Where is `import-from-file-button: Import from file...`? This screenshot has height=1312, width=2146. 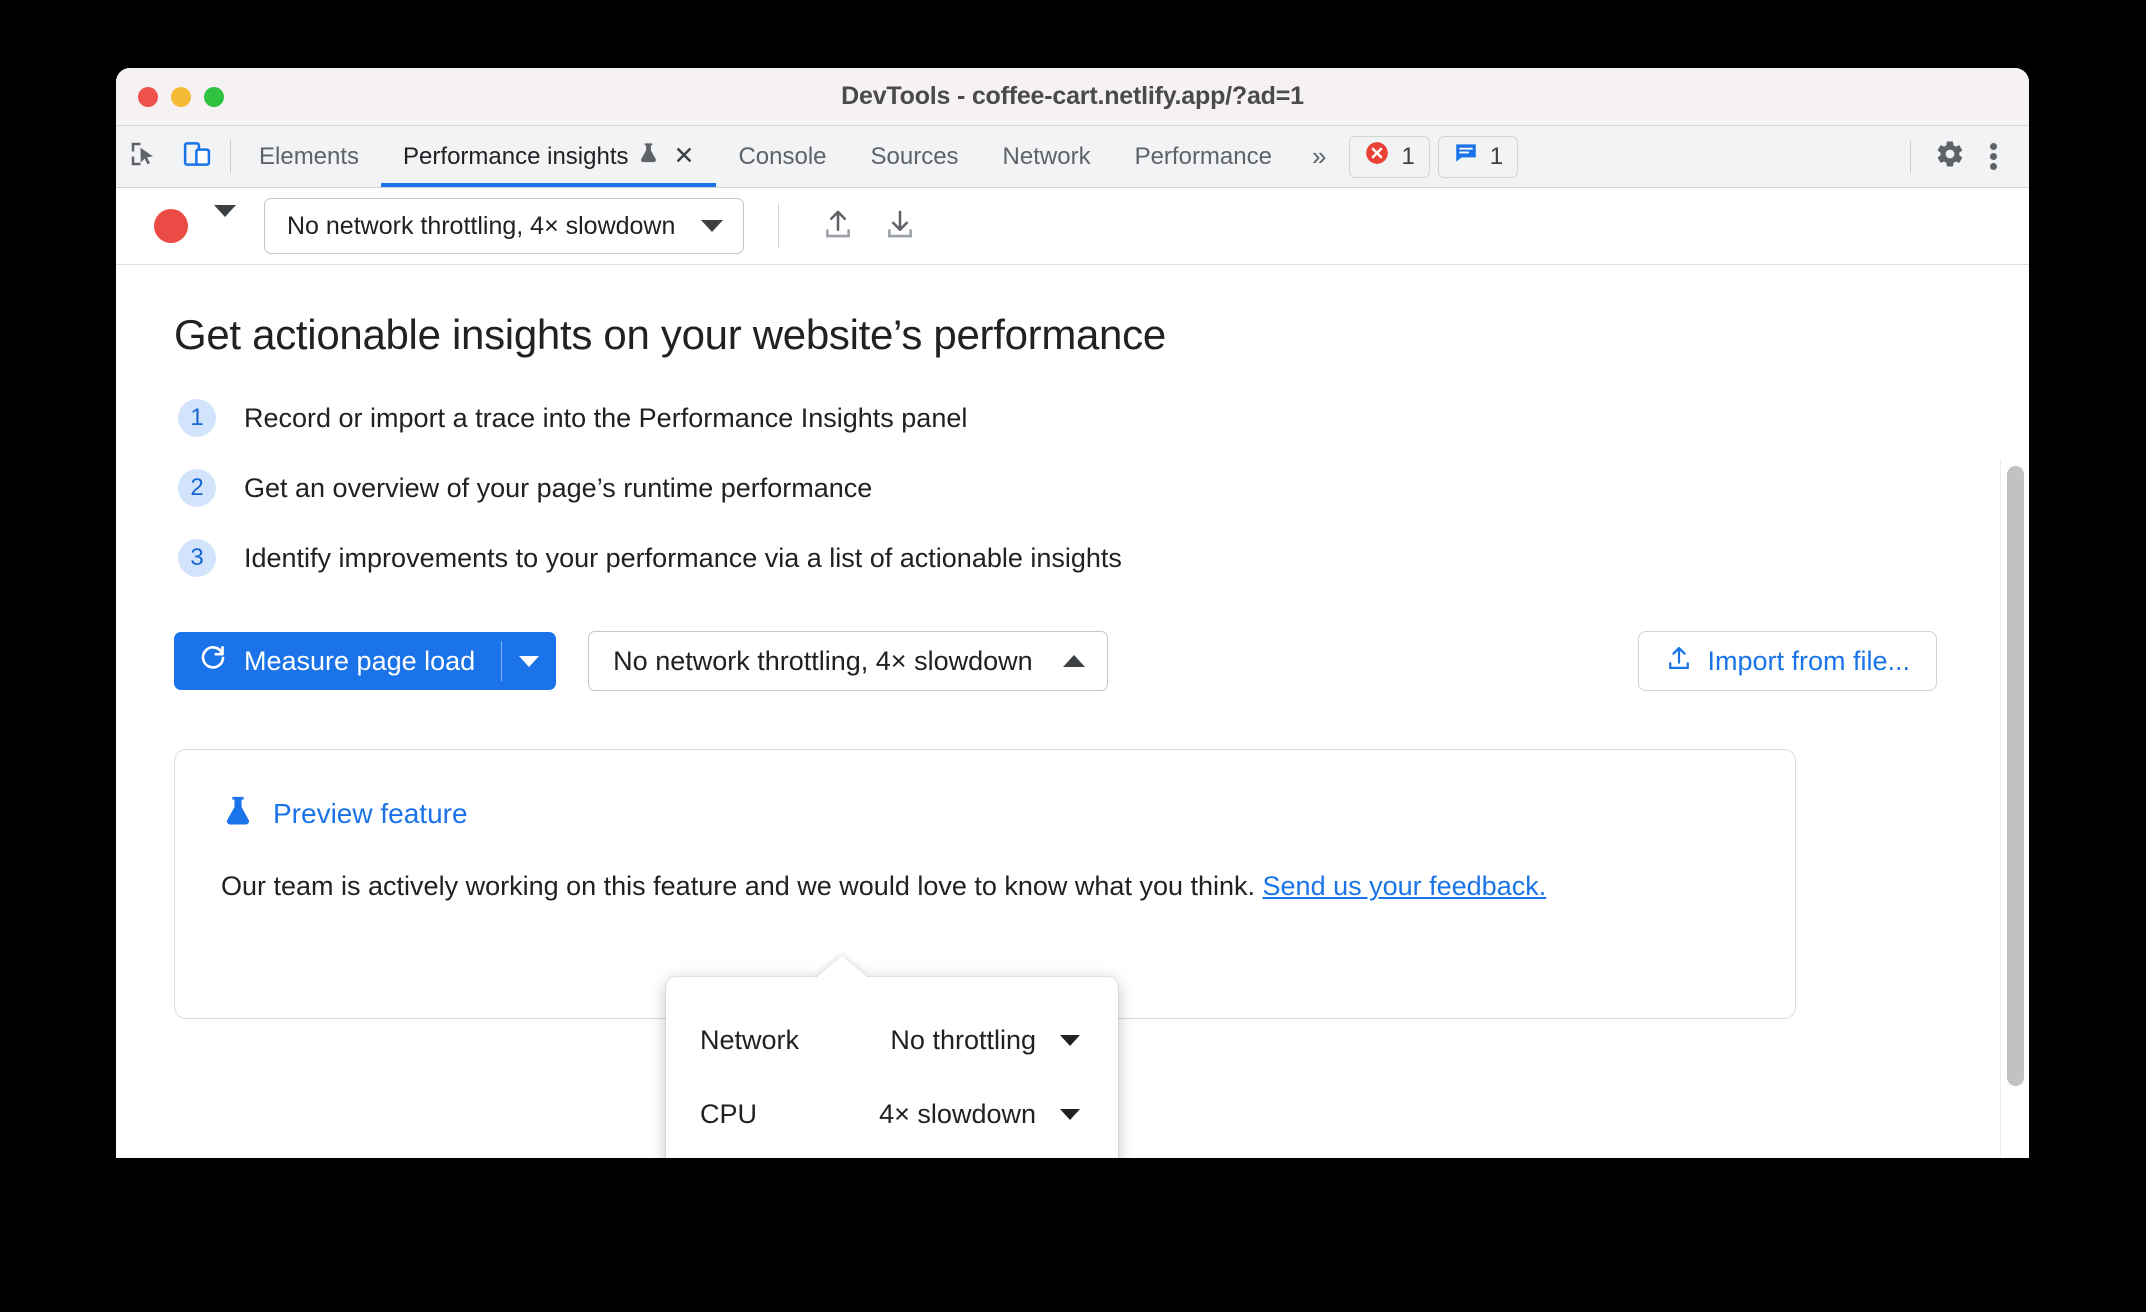
import-from-file-button: Import from file... is located at coordinates (1787, 661).